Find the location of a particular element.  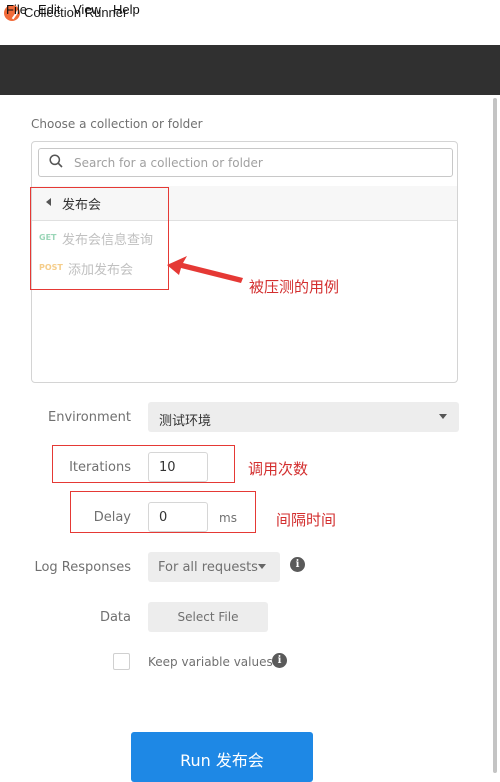

annotation-arrow-icon is located at coordinates (205, 269).